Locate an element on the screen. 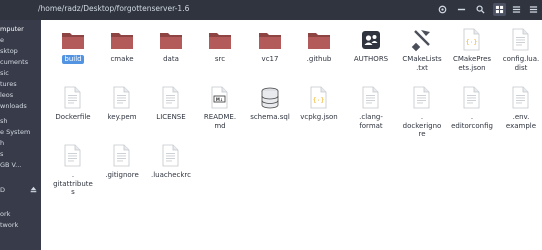 This screenshot has height=250, width=542. file-item-github: .github is located at coordinates (319, 46).